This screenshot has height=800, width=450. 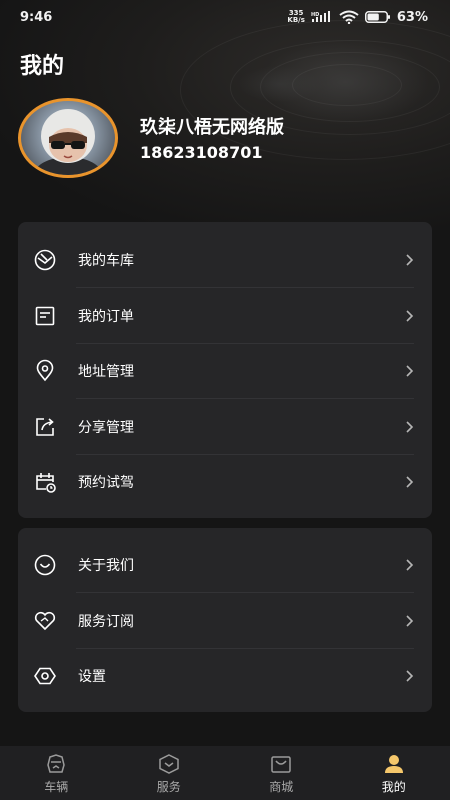 I want to click on profile-tab-icon, so click(x=393, y=764).